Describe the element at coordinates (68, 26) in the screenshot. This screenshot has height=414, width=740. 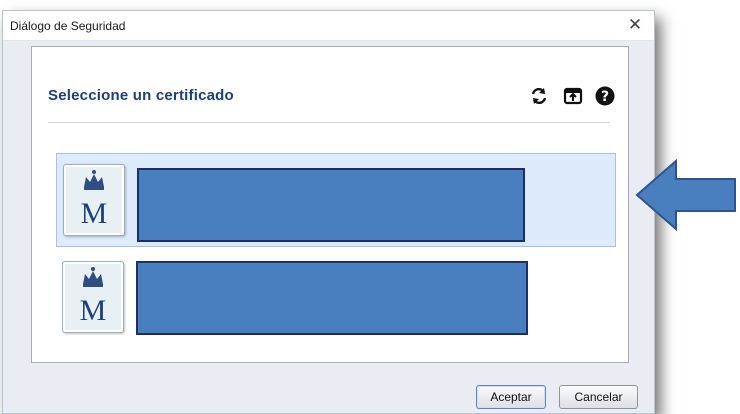
I see `dialog-title: Diálogo de Seguridad` at that location.